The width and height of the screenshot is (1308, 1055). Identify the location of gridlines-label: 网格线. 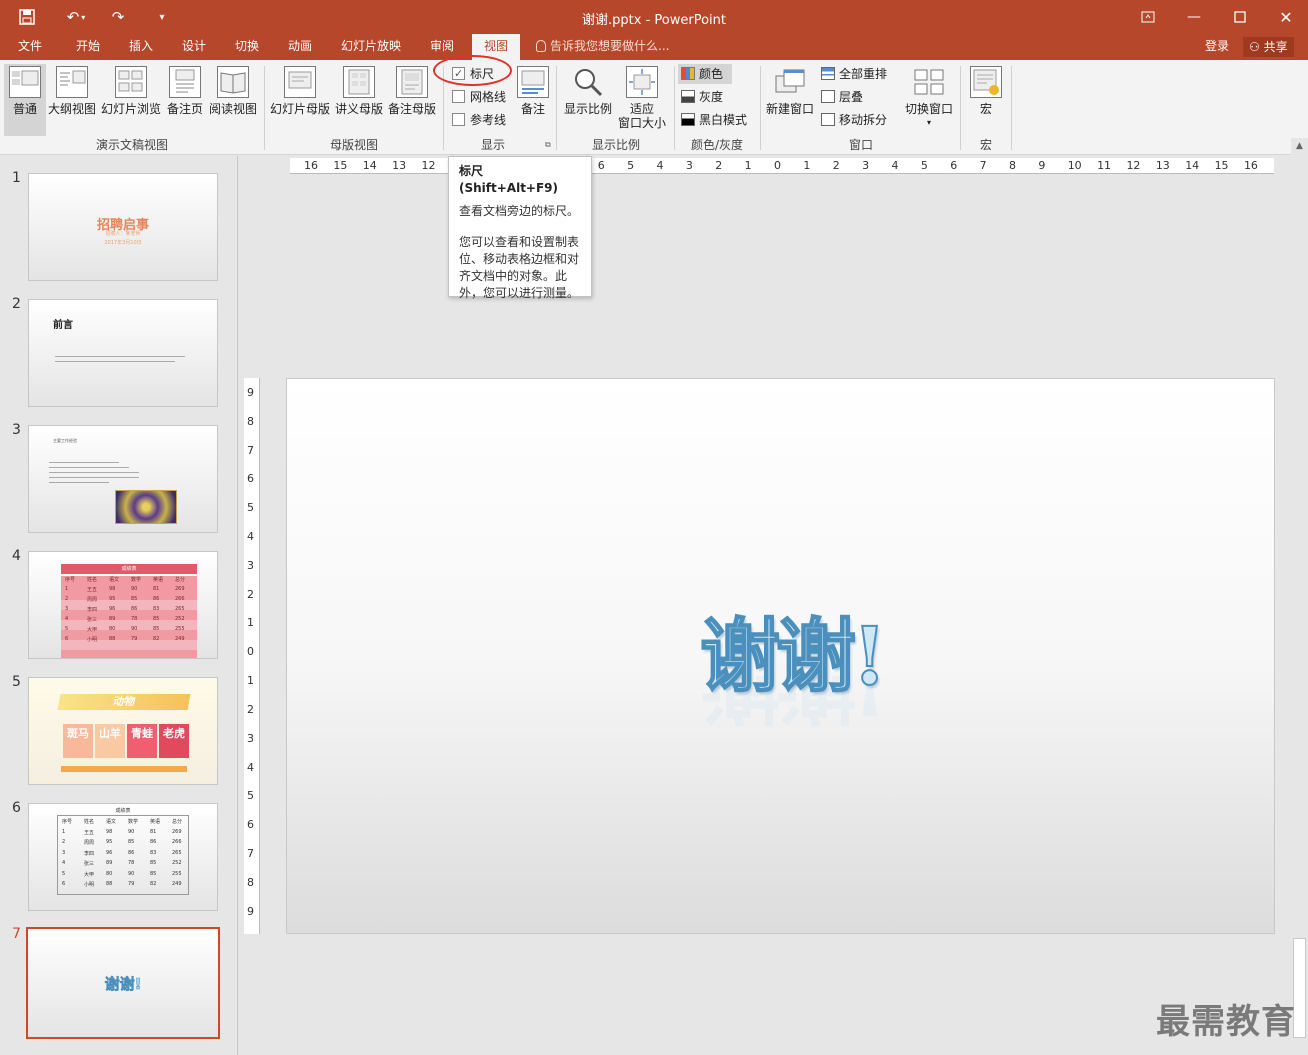
(488, 97).